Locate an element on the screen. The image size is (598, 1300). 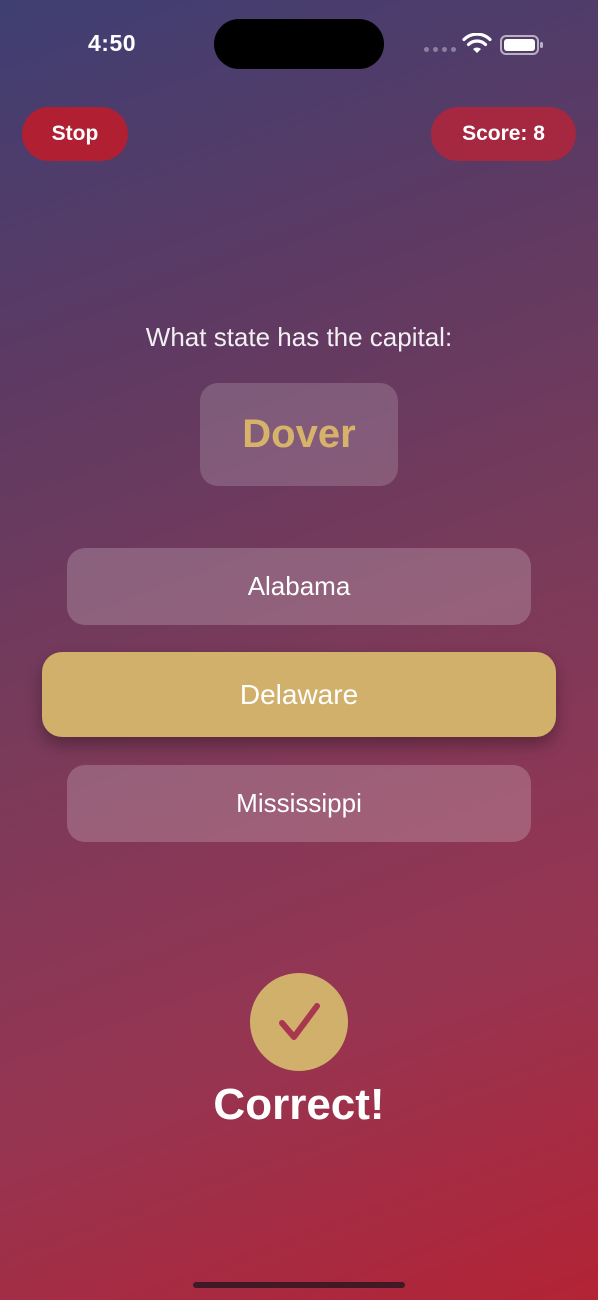
score-badge: Score: 8 is located at coordinates (503, 134).